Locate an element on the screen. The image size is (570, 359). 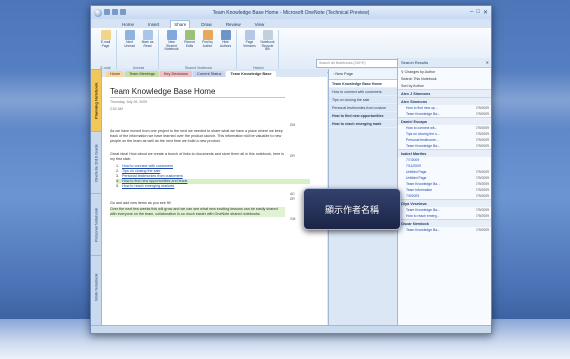
next-unread-button: Next Unread is located at coordinates (129, 39).